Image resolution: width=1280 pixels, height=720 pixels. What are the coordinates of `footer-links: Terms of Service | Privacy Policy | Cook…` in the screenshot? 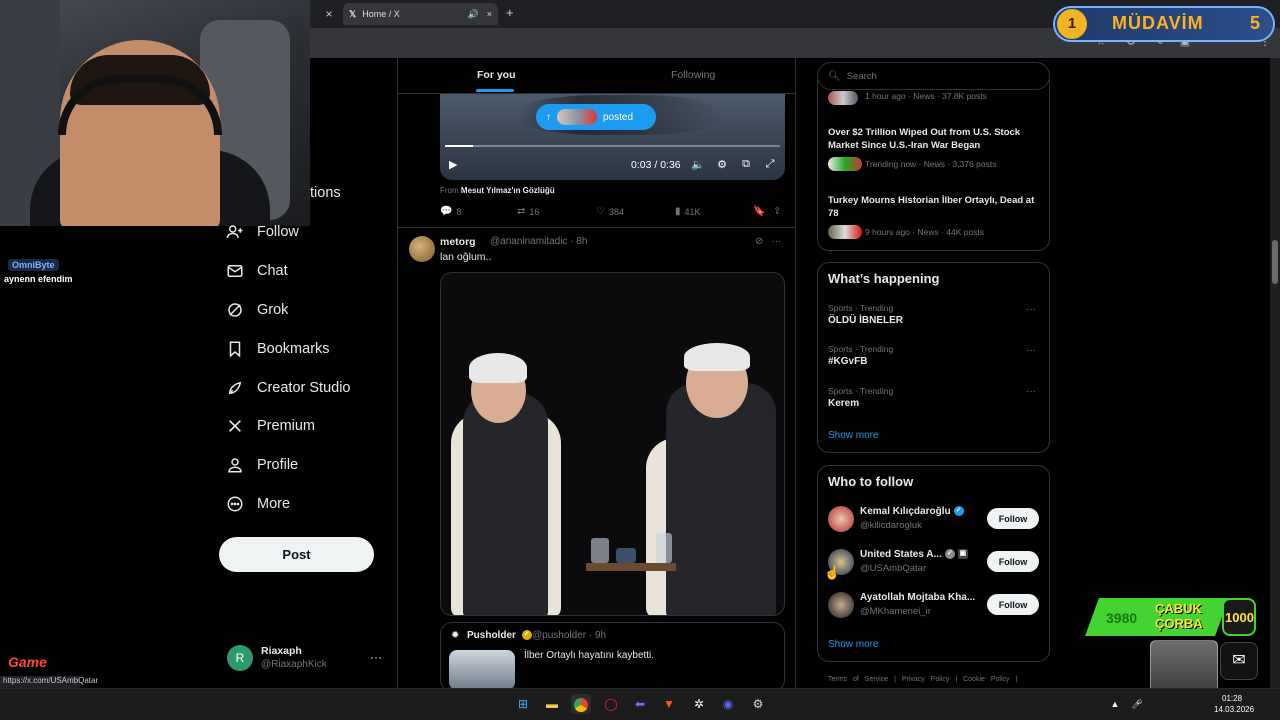 It's located at (922, 679).